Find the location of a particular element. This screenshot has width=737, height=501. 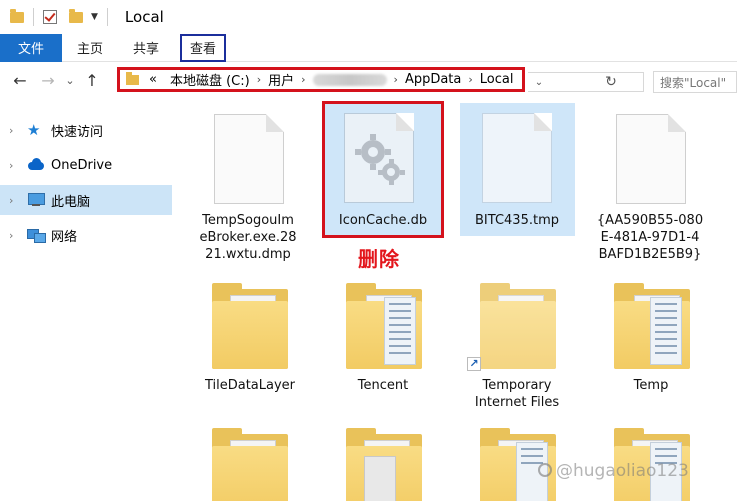

watermark: @hugaoliao123 is located at coordinates (613, 471).